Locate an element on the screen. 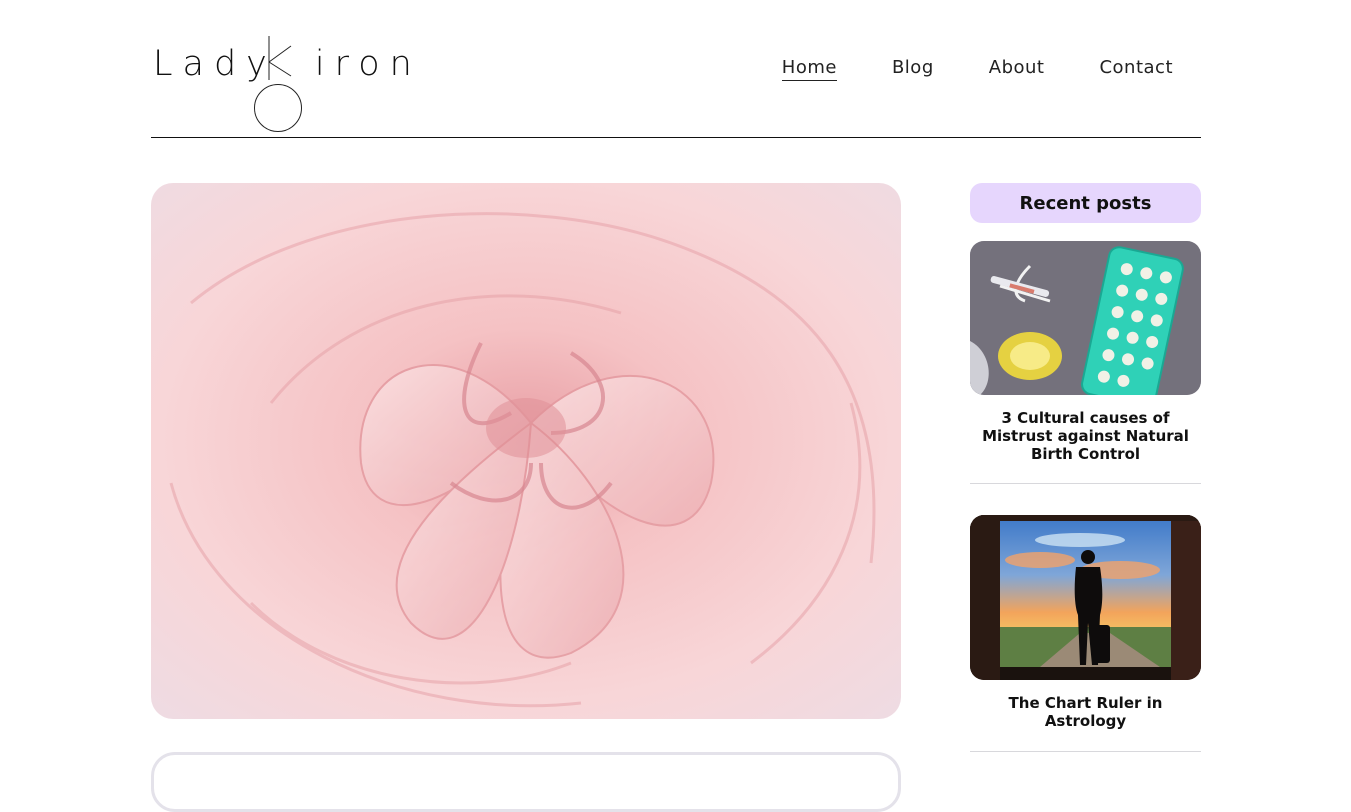  nav-contact: Contact is located at coordinates (1136, 68).